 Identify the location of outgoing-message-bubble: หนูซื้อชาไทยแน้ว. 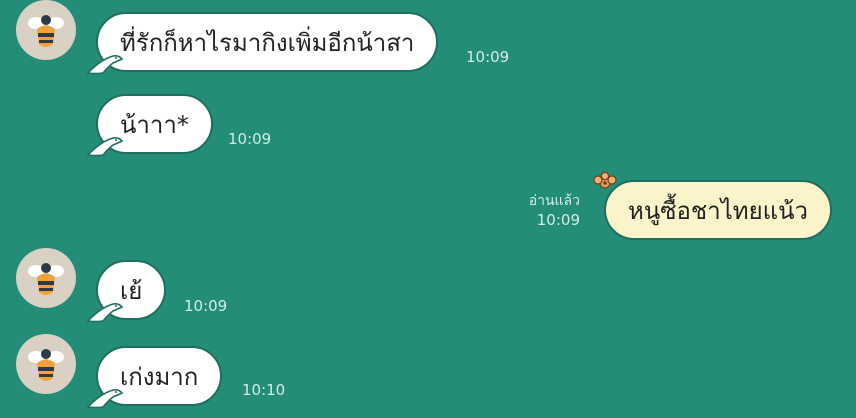
(718, 210).